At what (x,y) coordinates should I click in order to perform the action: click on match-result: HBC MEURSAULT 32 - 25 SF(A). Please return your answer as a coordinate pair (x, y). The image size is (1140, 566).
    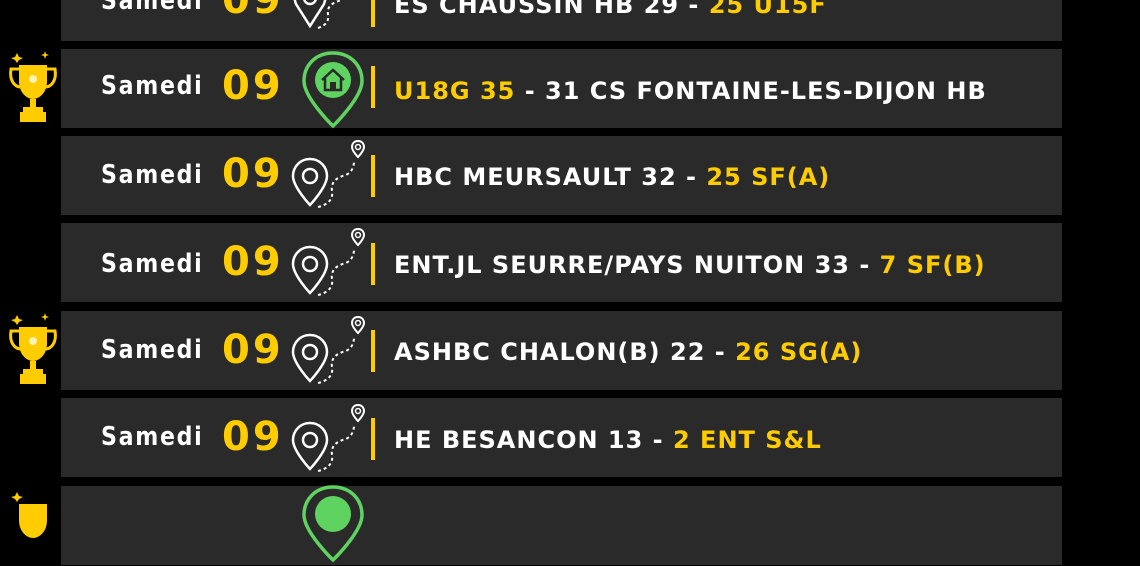
    Looking at the image, I should click on (612, 177).